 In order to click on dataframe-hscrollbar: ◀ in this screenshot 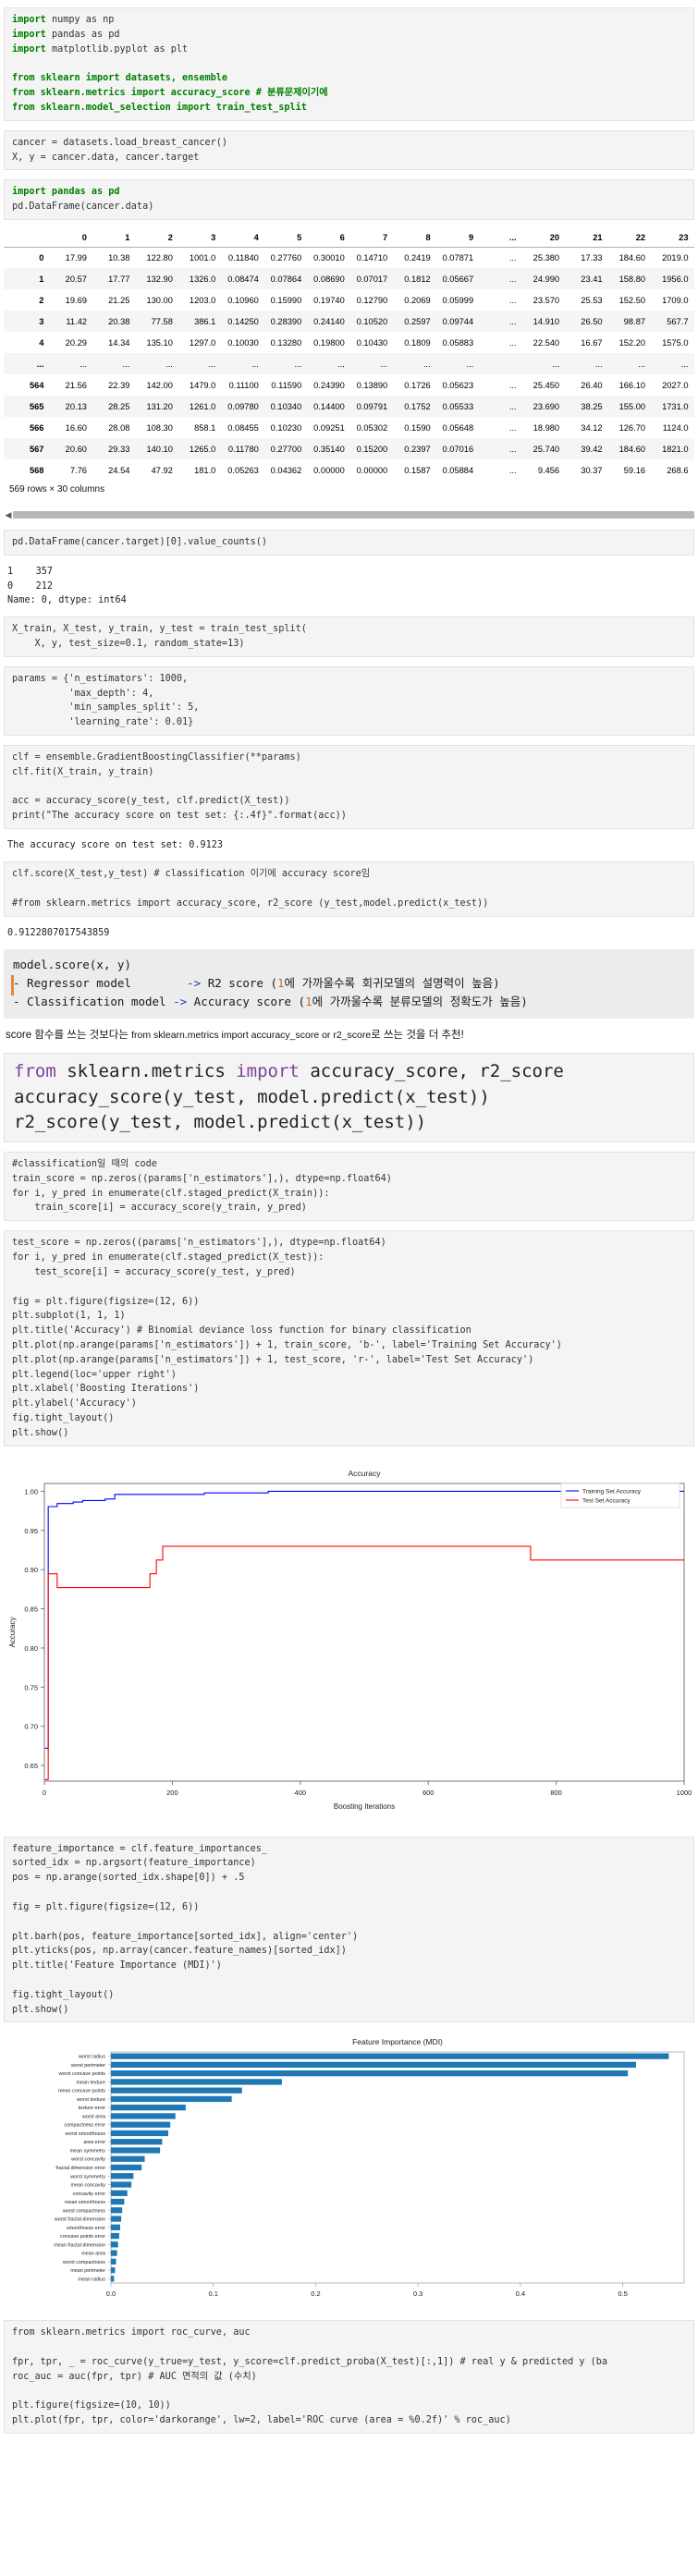, I will do `click(349, 514)`.